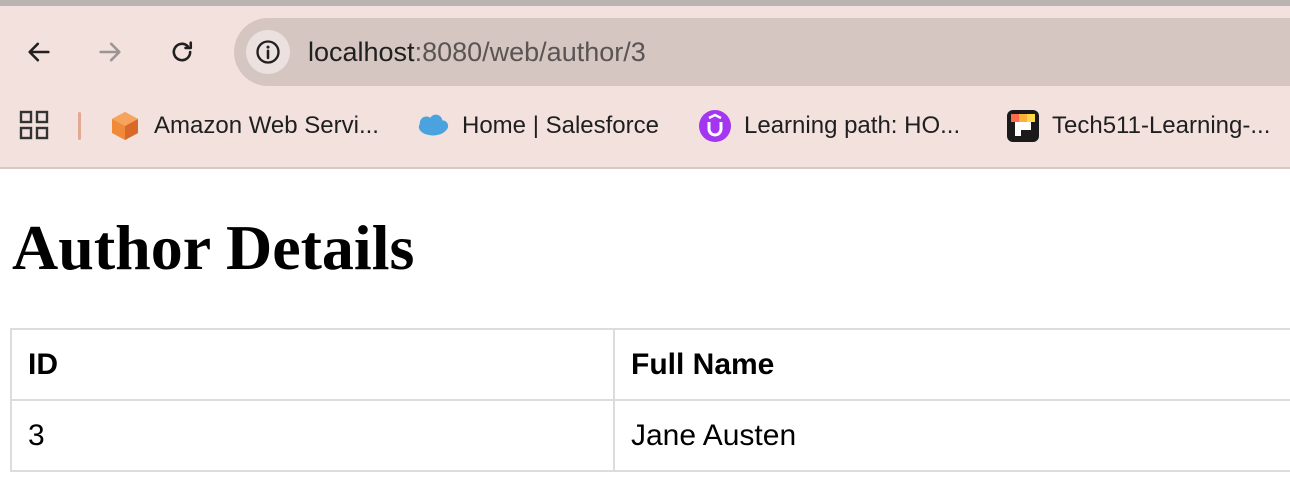  What do you see at coordinates (951, 435) in the screenshot?
I see `cell-full-name: Jane Austen` at bounding box center [951, 435].